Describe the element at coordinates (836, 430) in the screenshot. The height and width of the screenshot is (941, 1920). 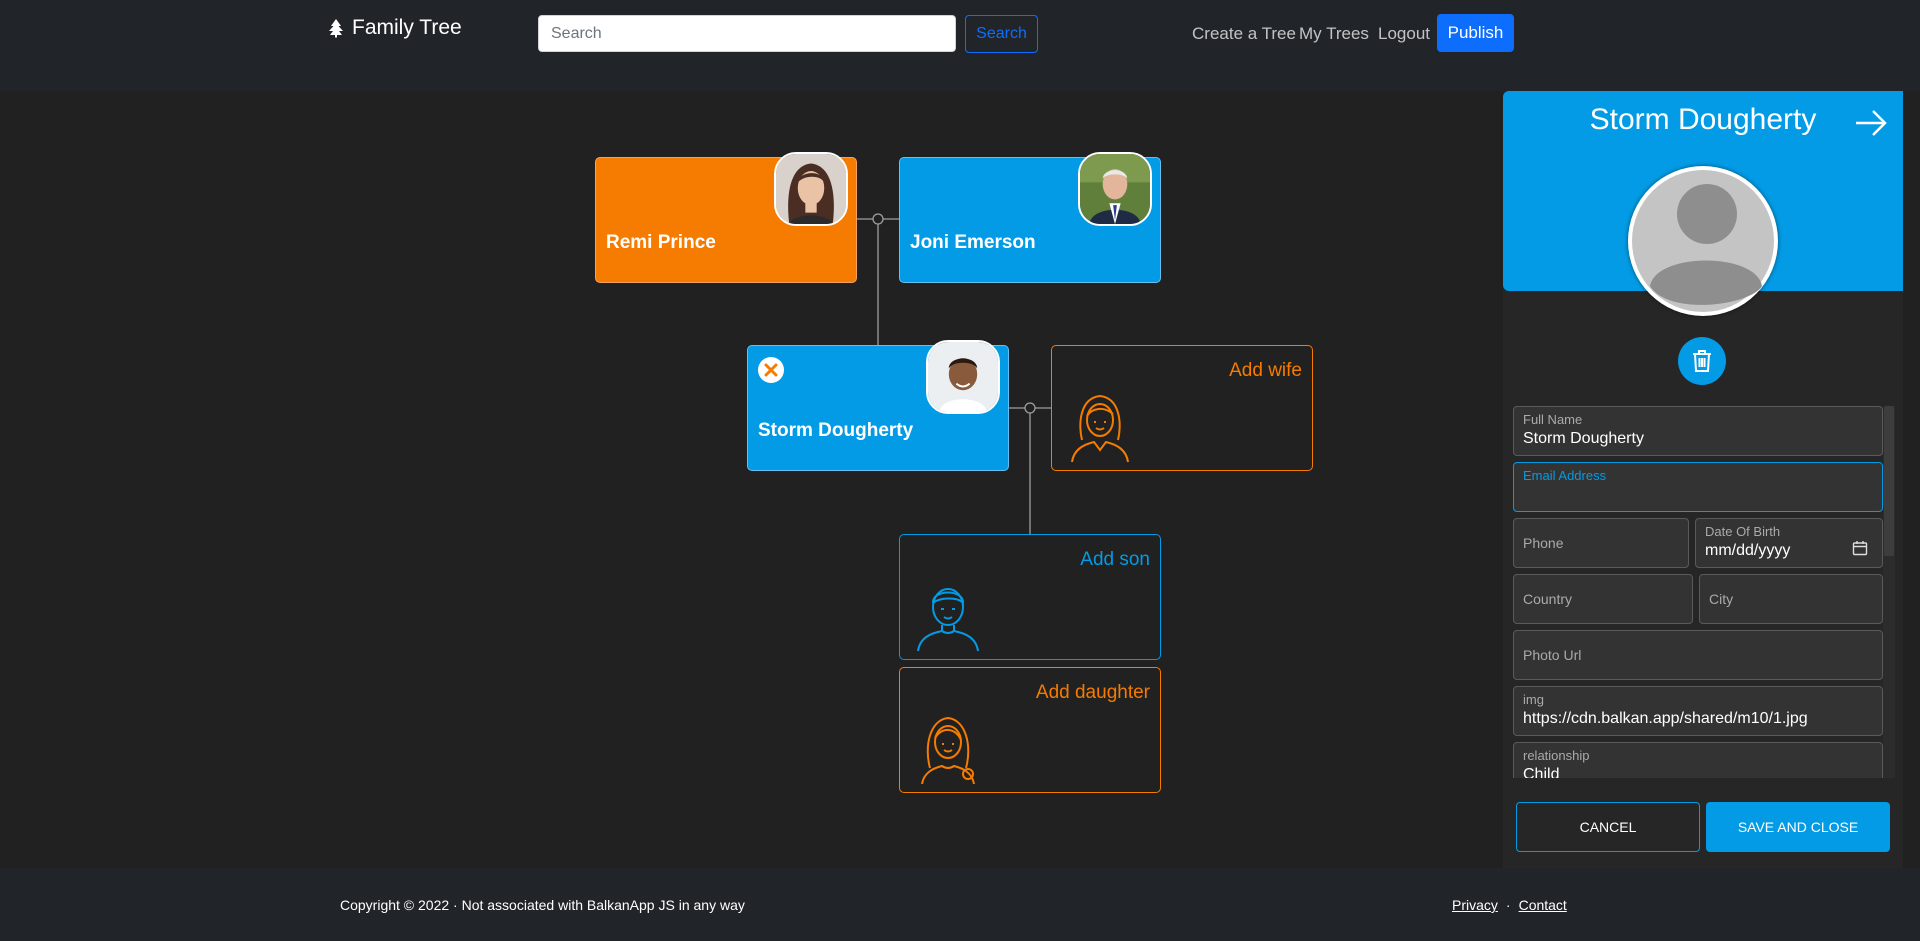
I see `person-name: Storm Dougherty` at that location.